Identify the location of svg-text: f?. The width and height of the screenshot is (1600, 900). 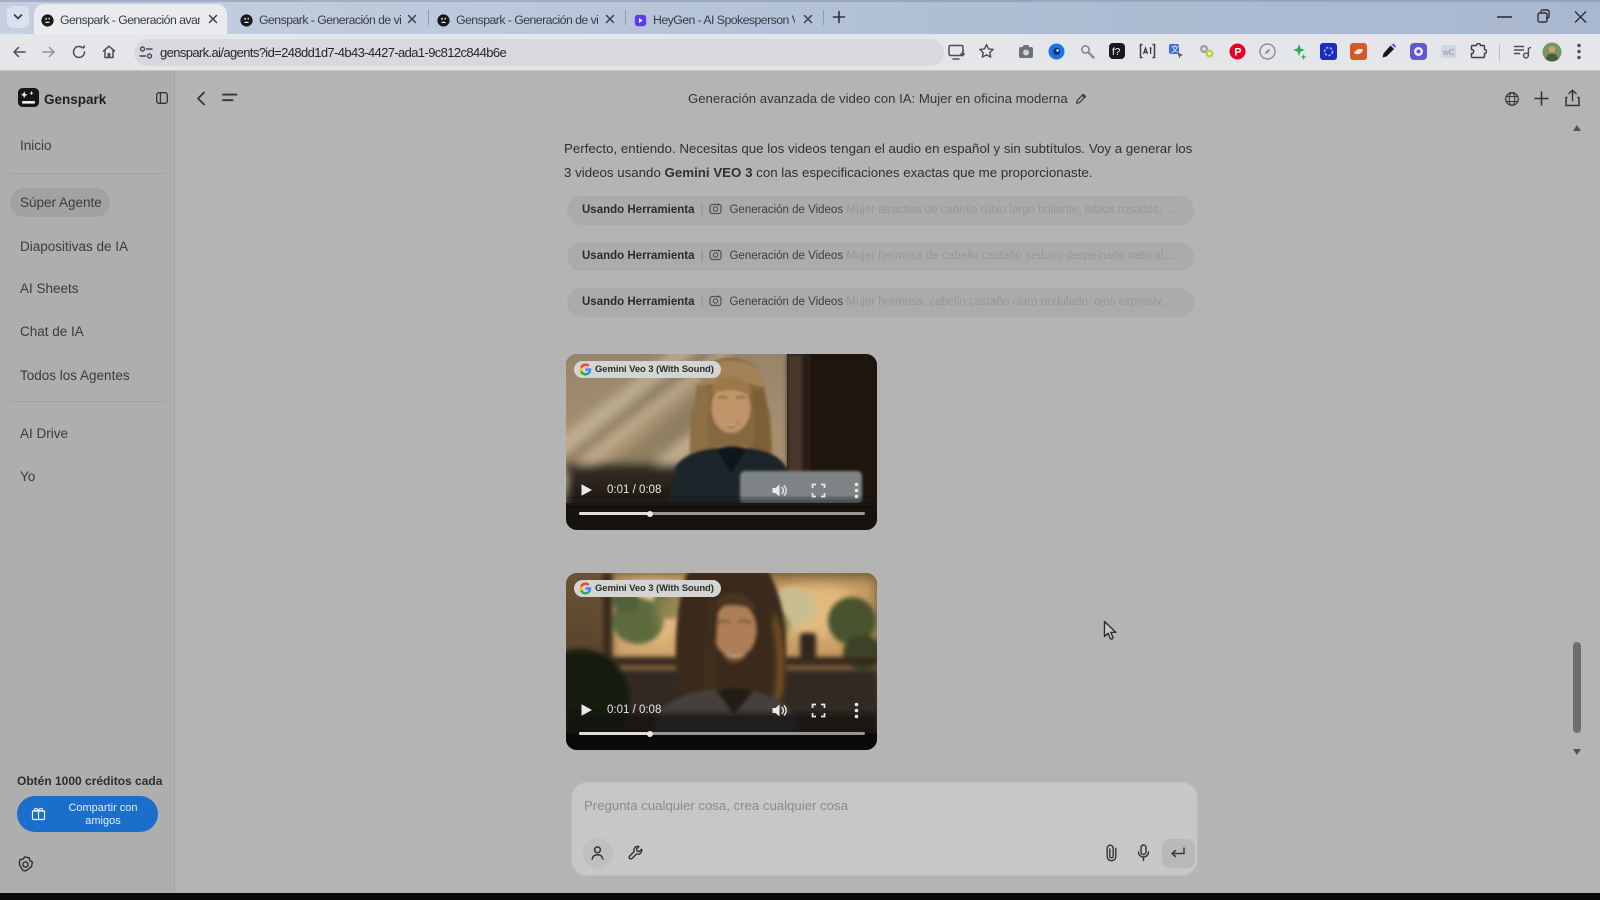
(1116, 52).